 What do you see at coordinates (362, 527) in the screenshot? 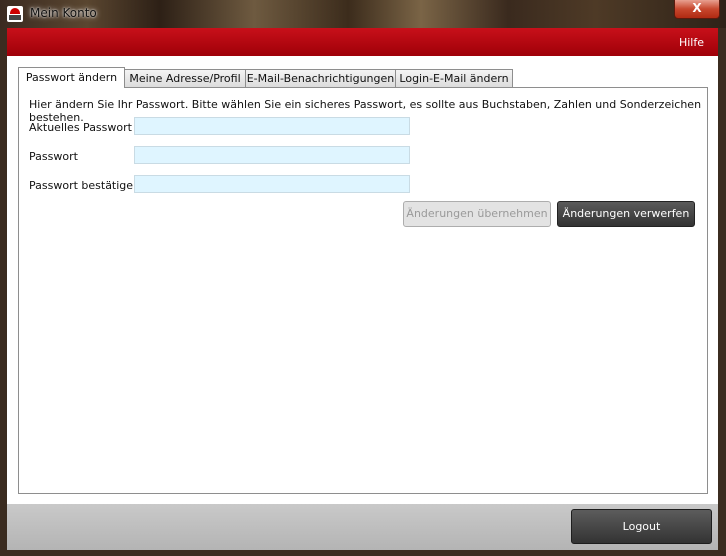
I see `footer-bar: Logout` at bounding box center [362, 527].